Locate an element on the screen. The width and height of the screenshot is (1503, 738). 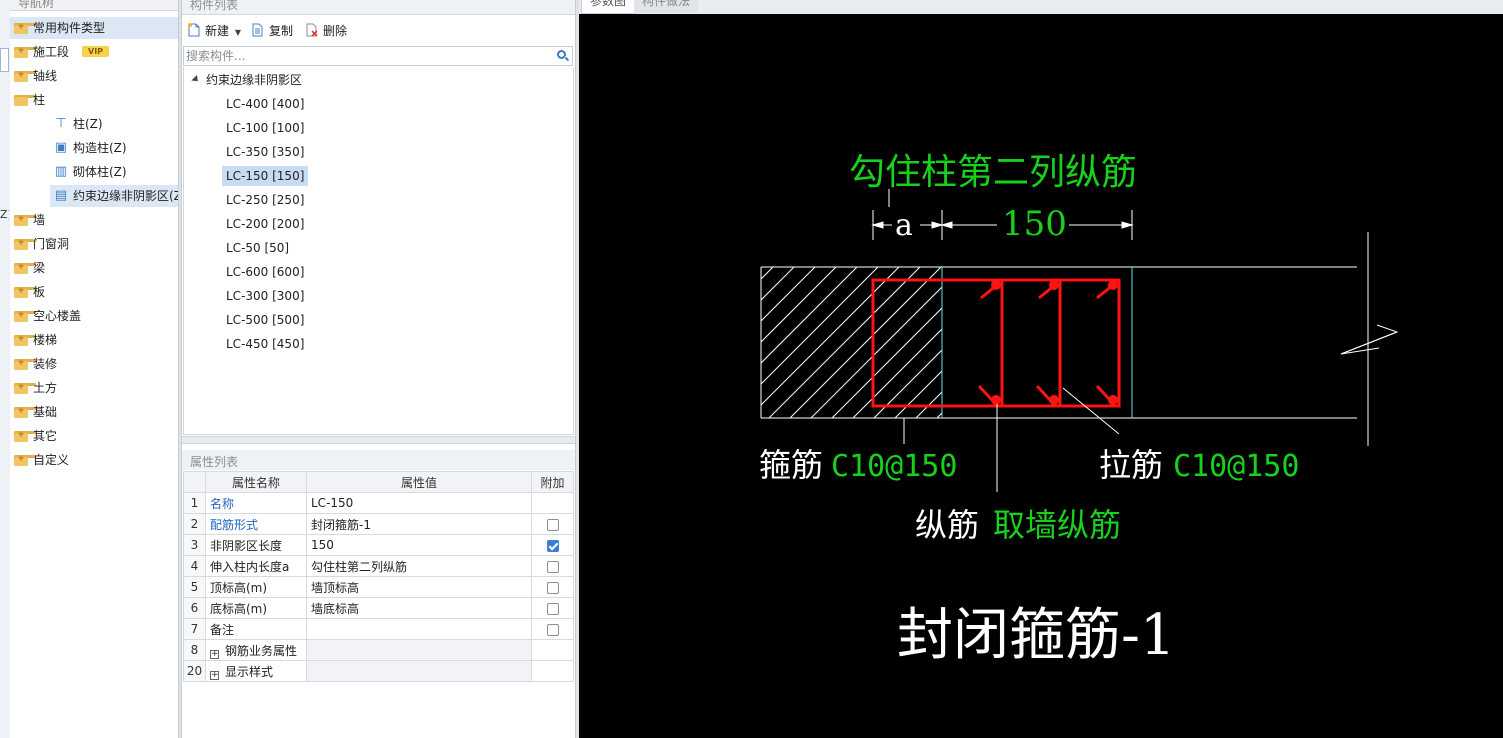
component-list-item: LC-300 [300] is located at coordinates (265, 296).